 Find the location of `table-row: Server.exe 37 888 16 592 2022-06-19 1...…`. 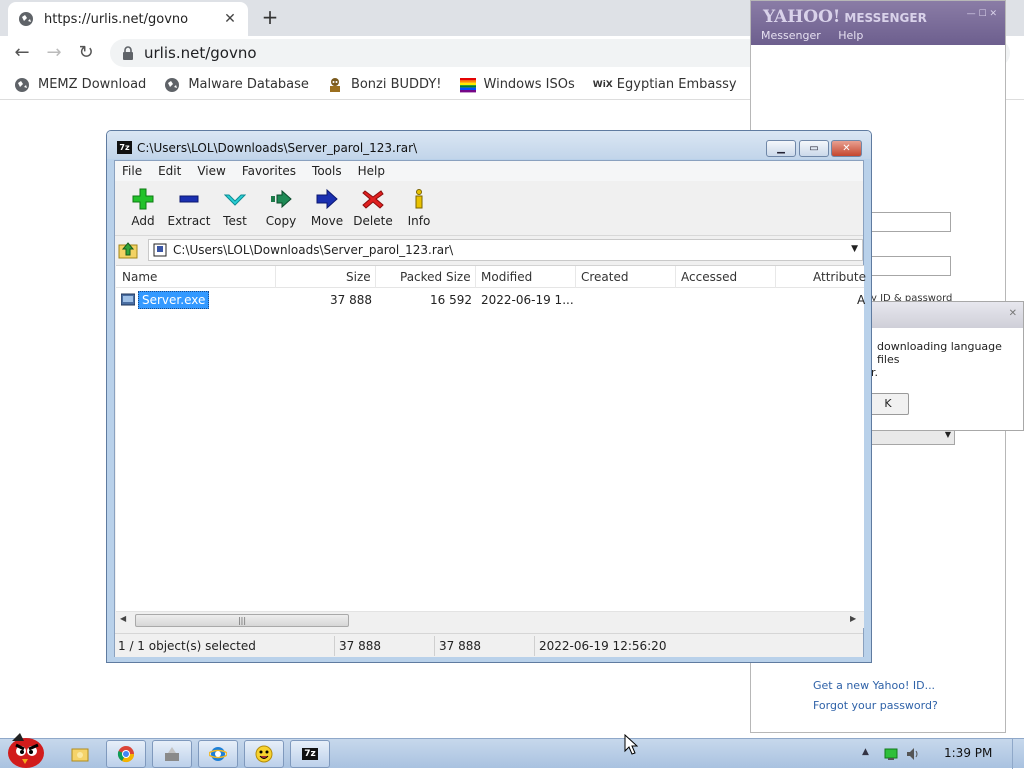

table-row: Server.exe 37 888 16 592 2022-06-19 1...… is located at coordinates (490, 300).